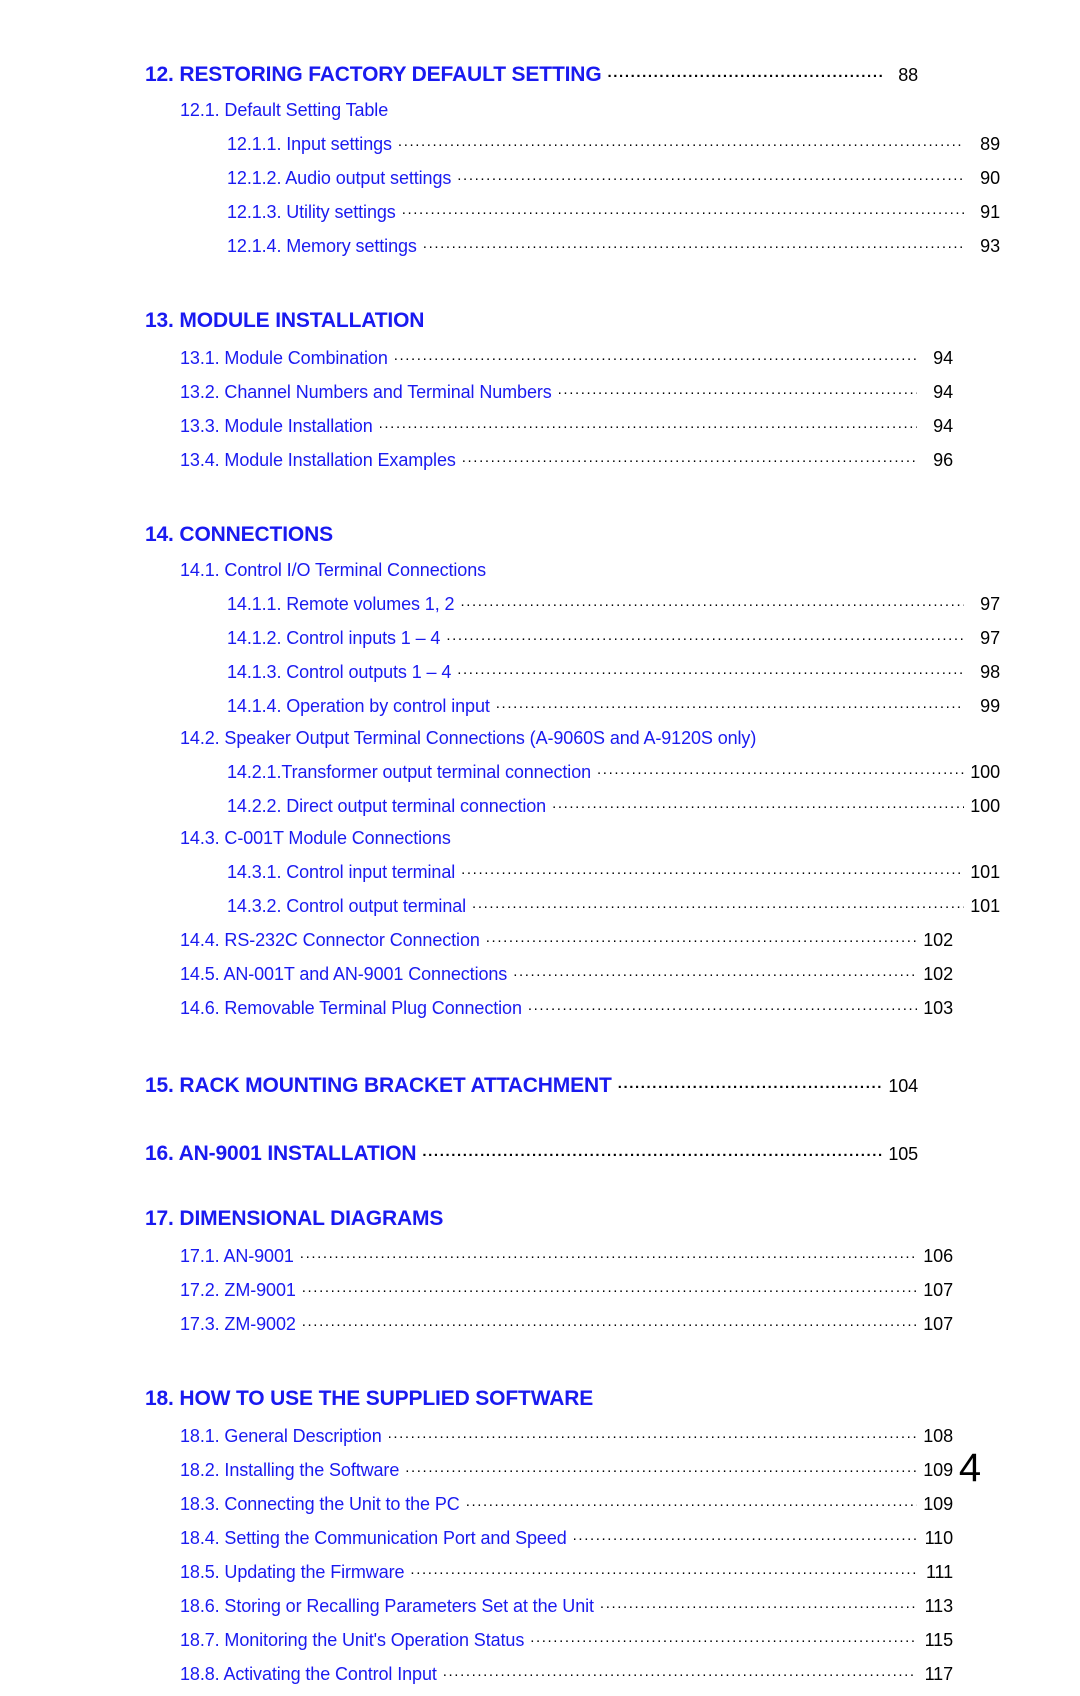 The image size is (1080, 1696). I want to click on toc-entry: 14.3.2. Control output terminal 101, so click(613, 905).